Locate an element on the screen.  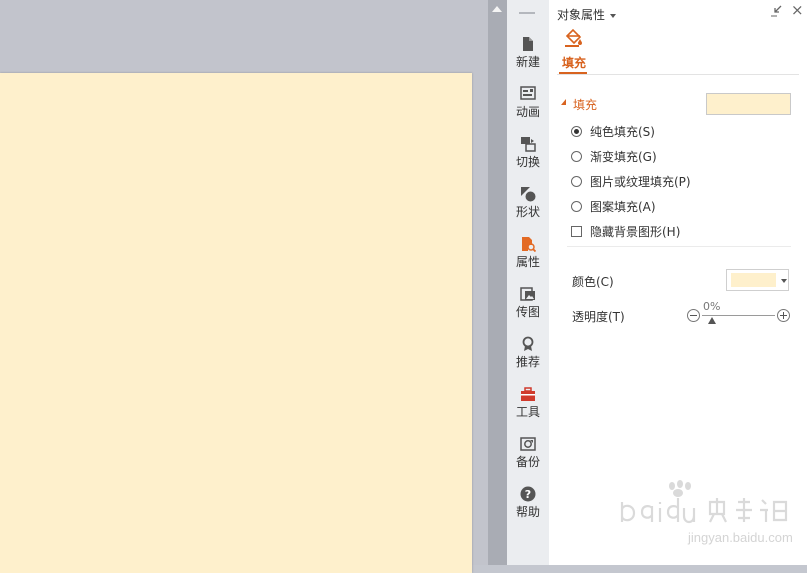
rail-item-label: 新建 is located at coordinates (527, 62).